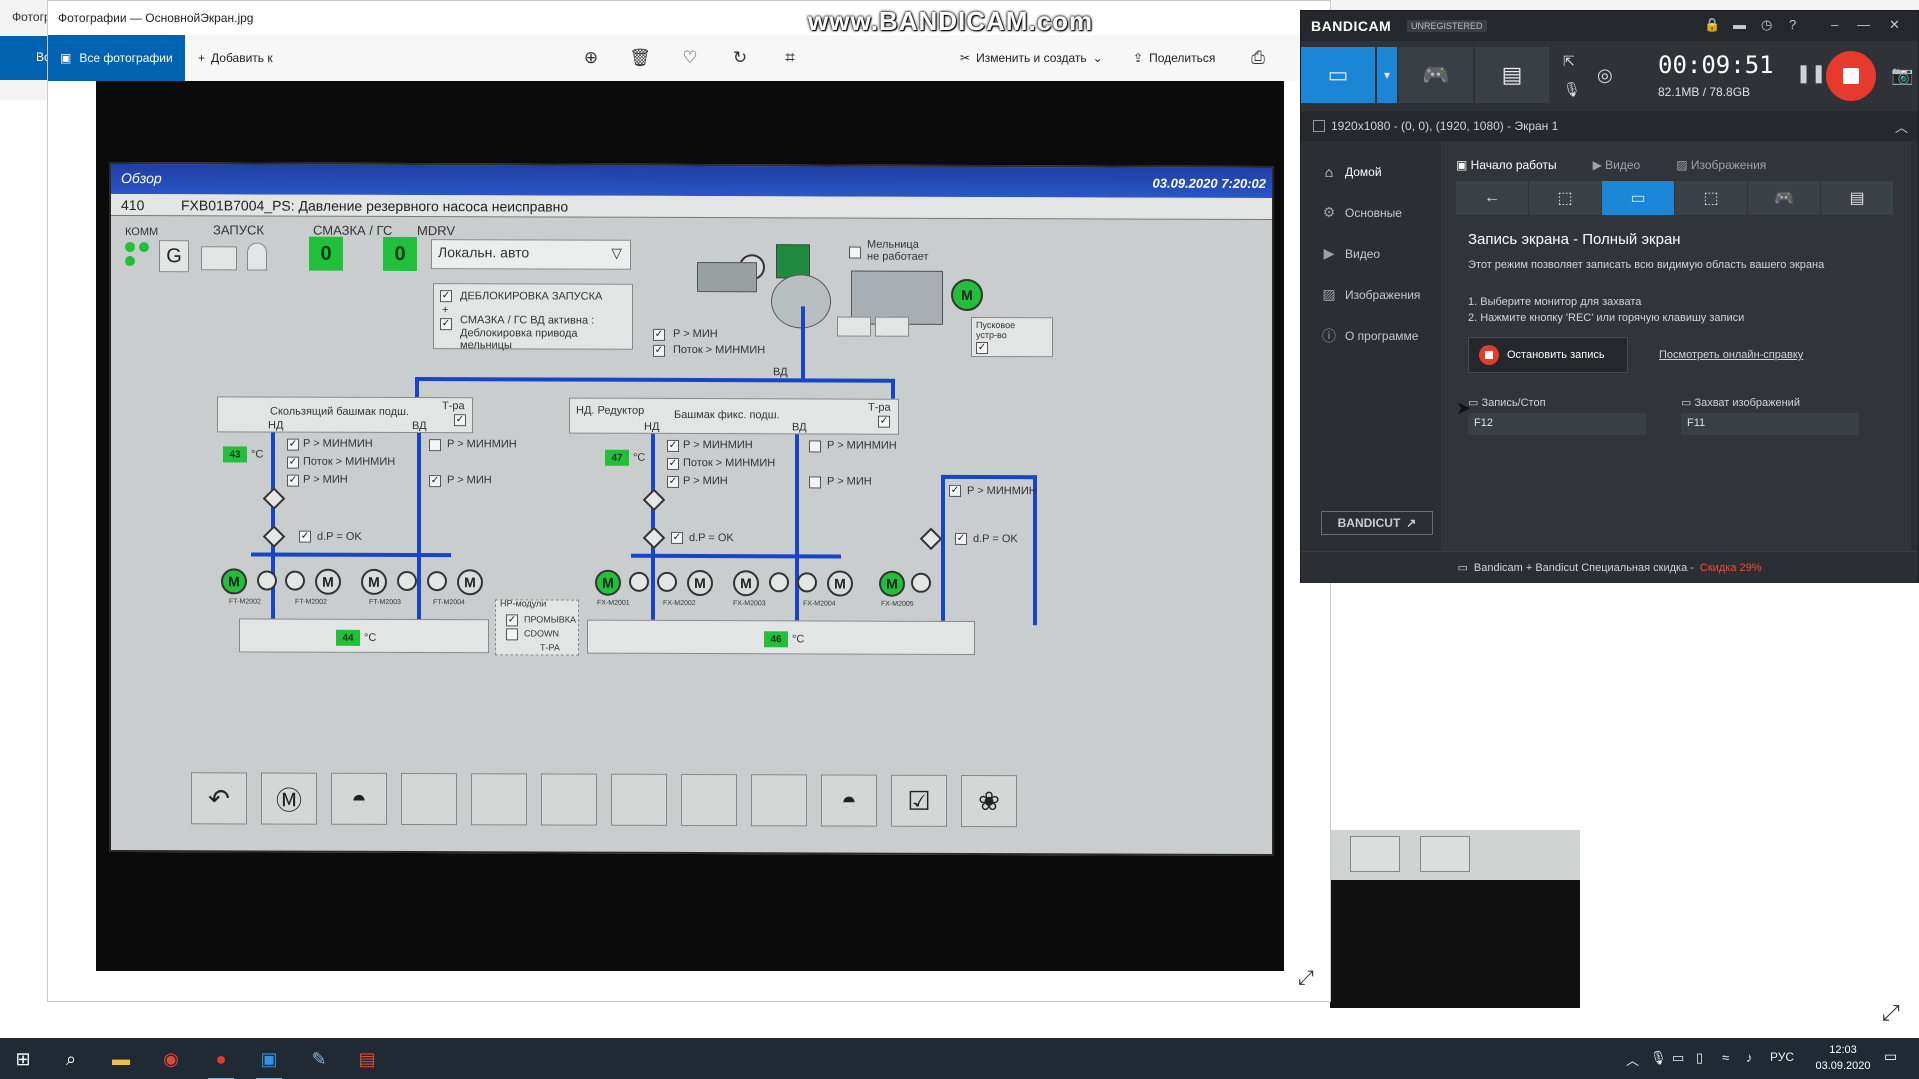  I want to click on sidebar-item-general: ⚙ Основные, so click(1371, 212).